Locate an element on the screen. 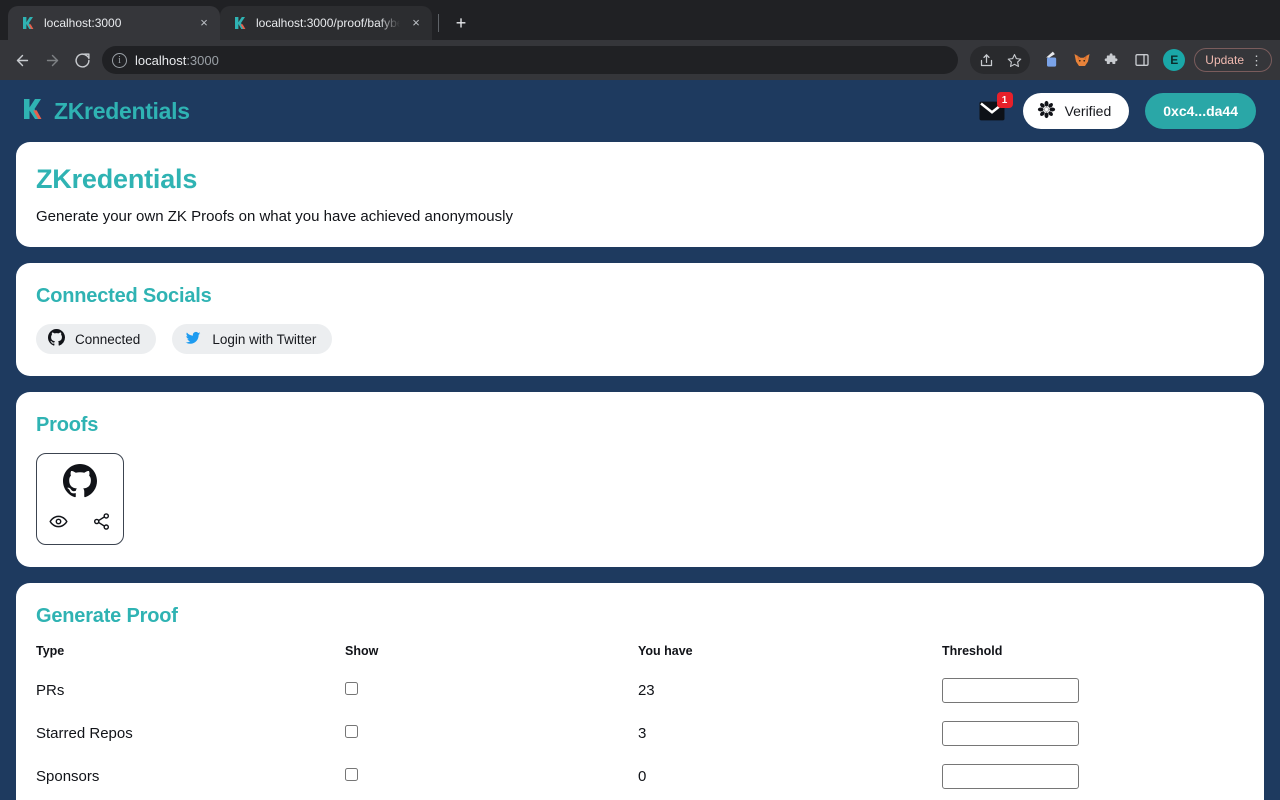  eye-icon is located at coordinates (58, 524).